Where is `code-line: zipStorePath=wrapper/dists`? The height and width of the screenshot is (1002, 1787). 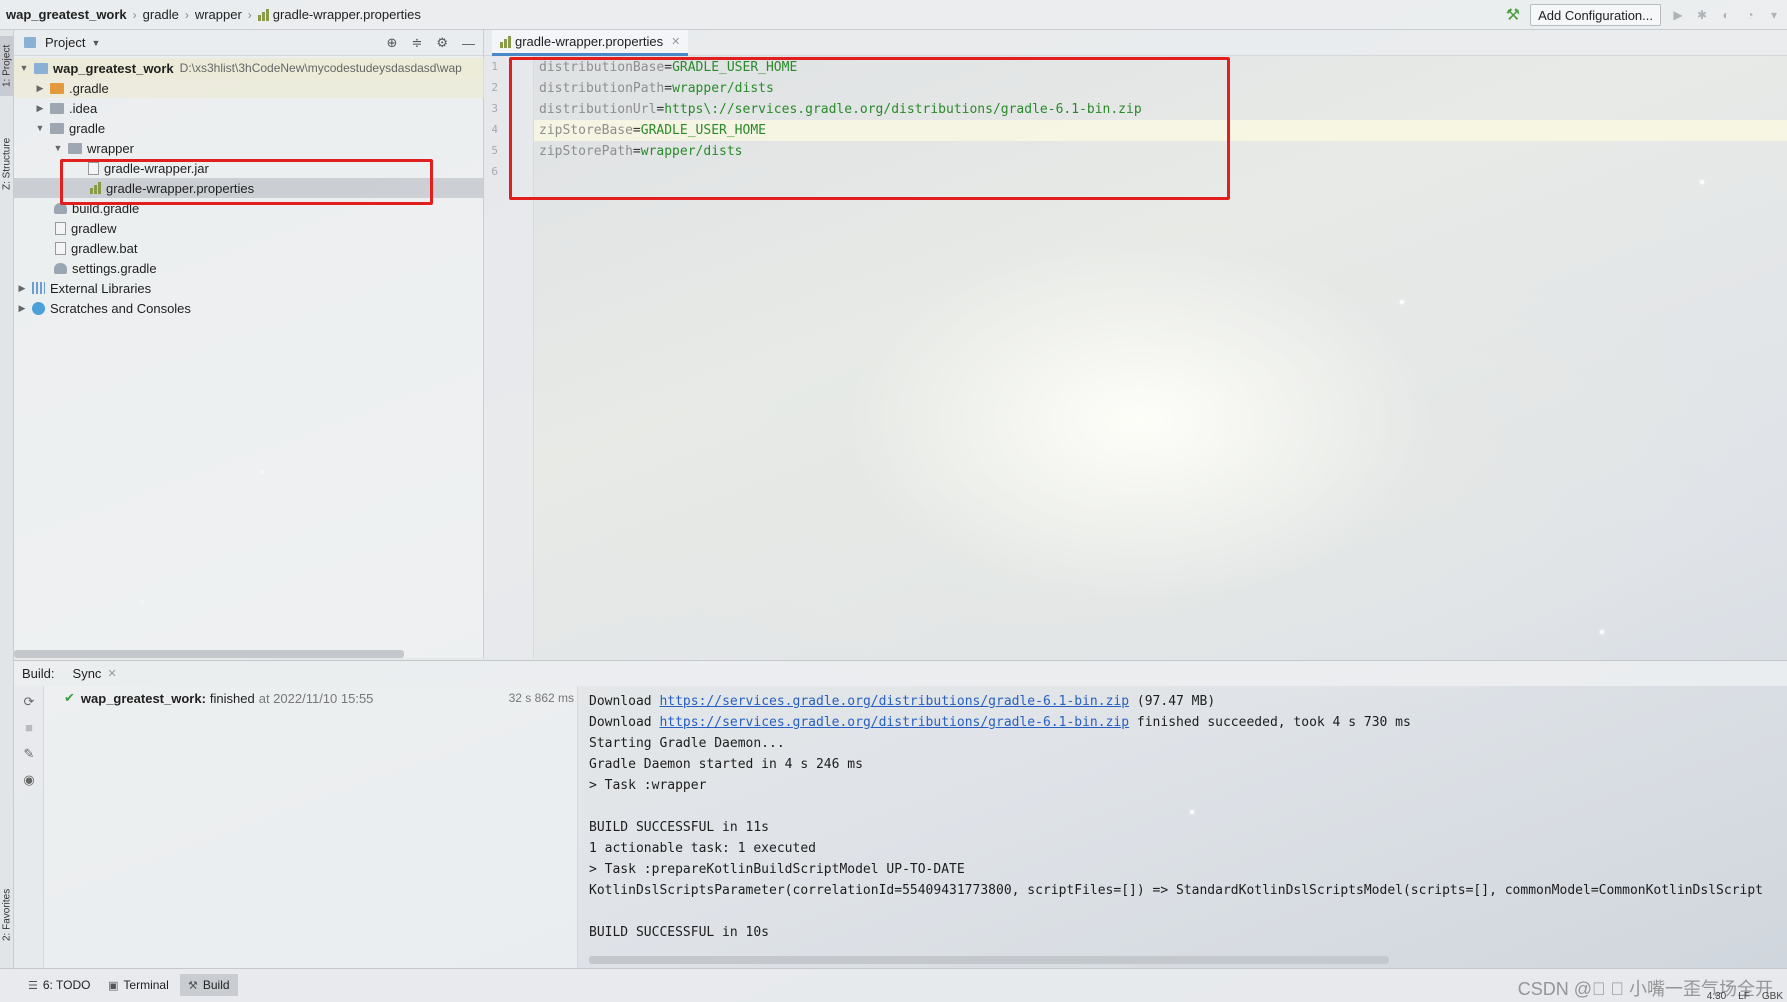 code-line: zipStorePath=wrapper/dists is located at coordinates (641, 151).